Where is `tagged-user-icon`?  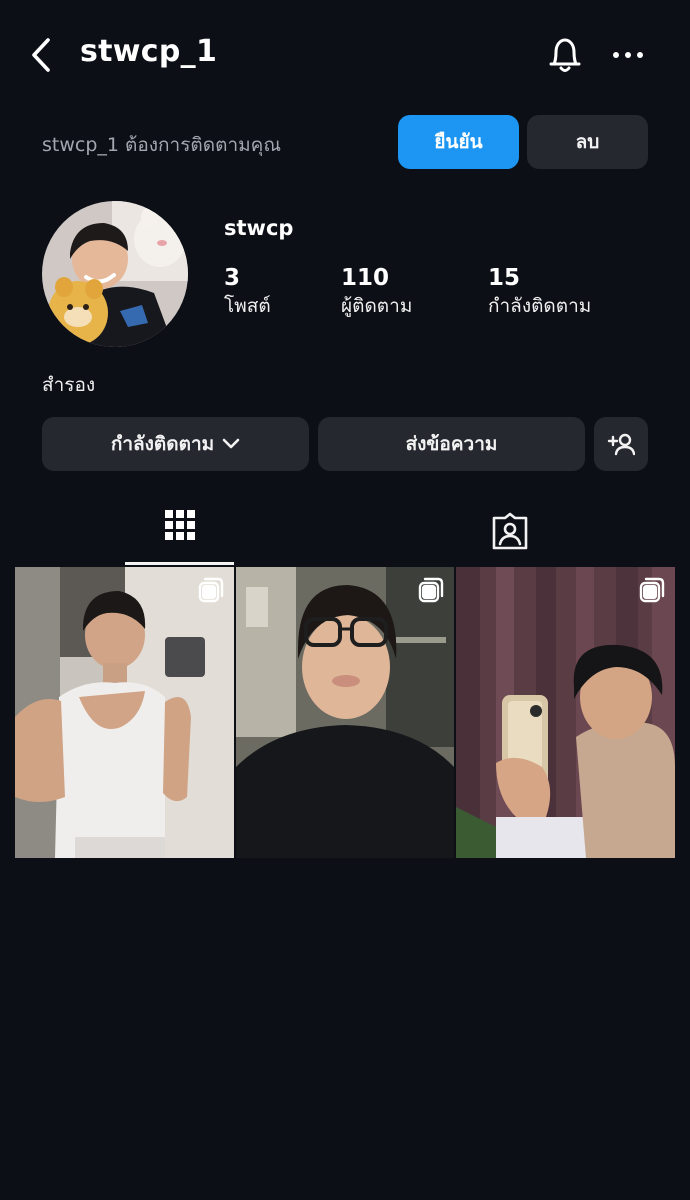
tagged-user-icon is located at coordinates (510, 531).